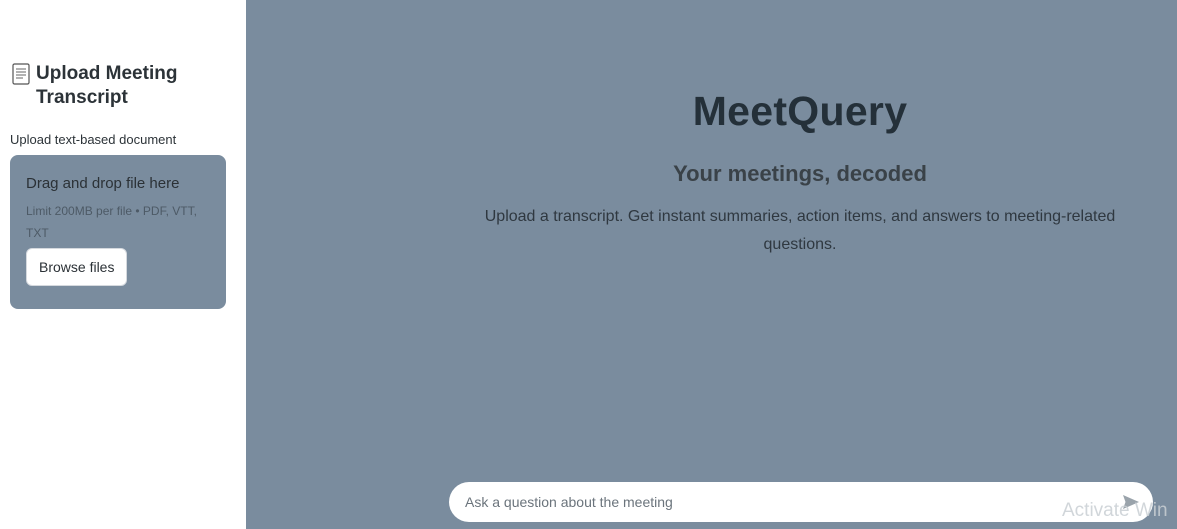 Image resolution: width=1177 pixels, height=529 pixels. What do you see at coordinates (793, 502) in the screenshot?
I see `chat-input` at bounding box center [793, 502].